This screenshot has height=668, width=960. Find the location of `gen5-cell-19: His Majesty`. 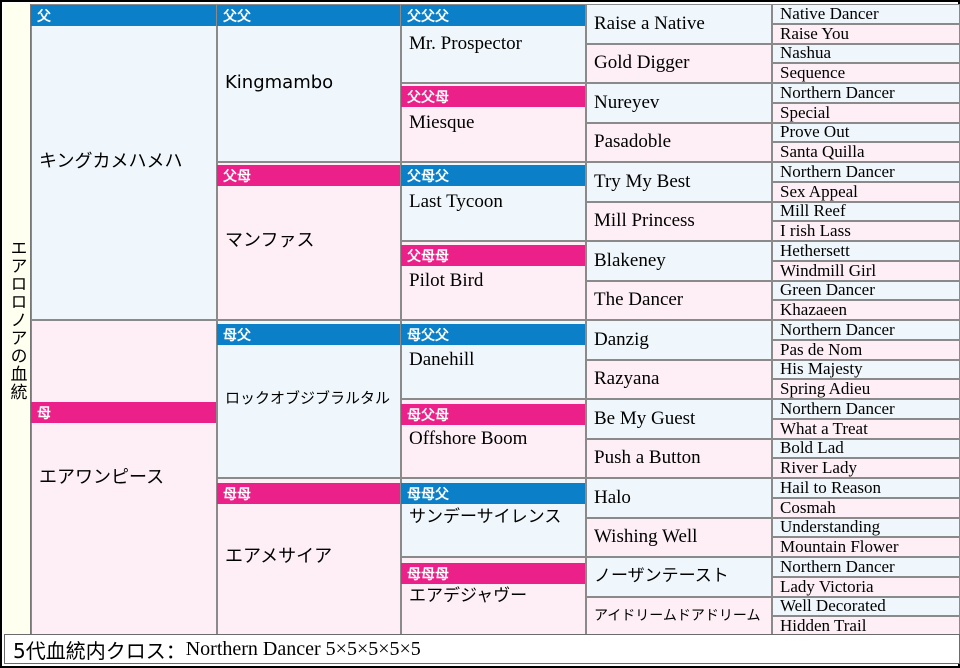

gen5-cell-19: His Majesty is located at coordinates (866, 369).